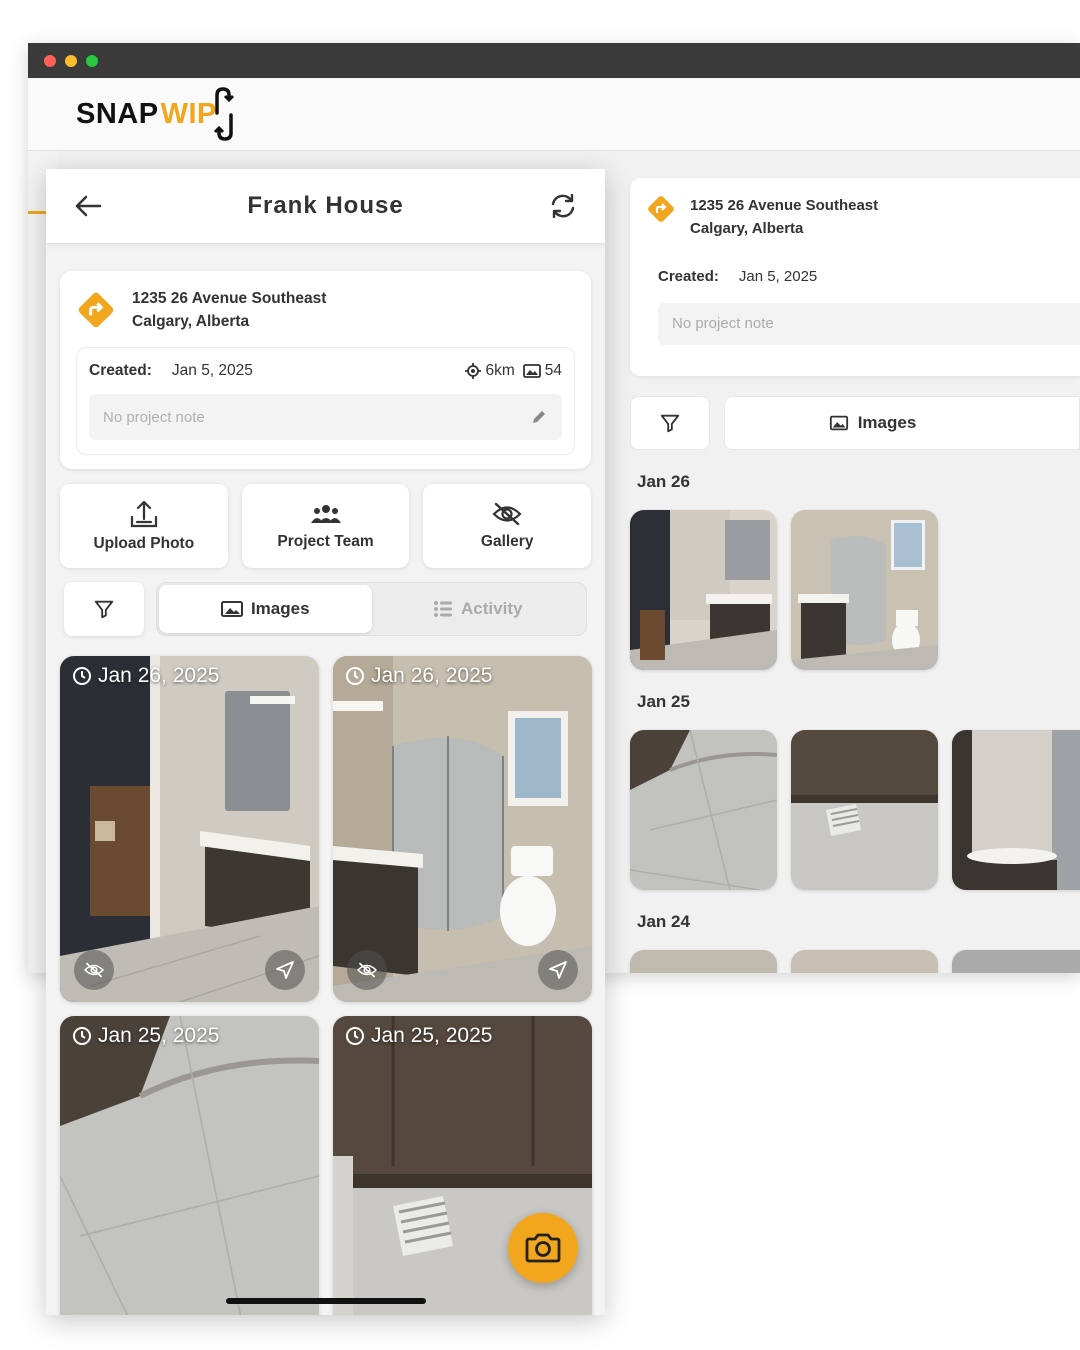  Describe the element at coordinates (223, 114) in the screenshot. I see `logo-arrows-icon` at that location.